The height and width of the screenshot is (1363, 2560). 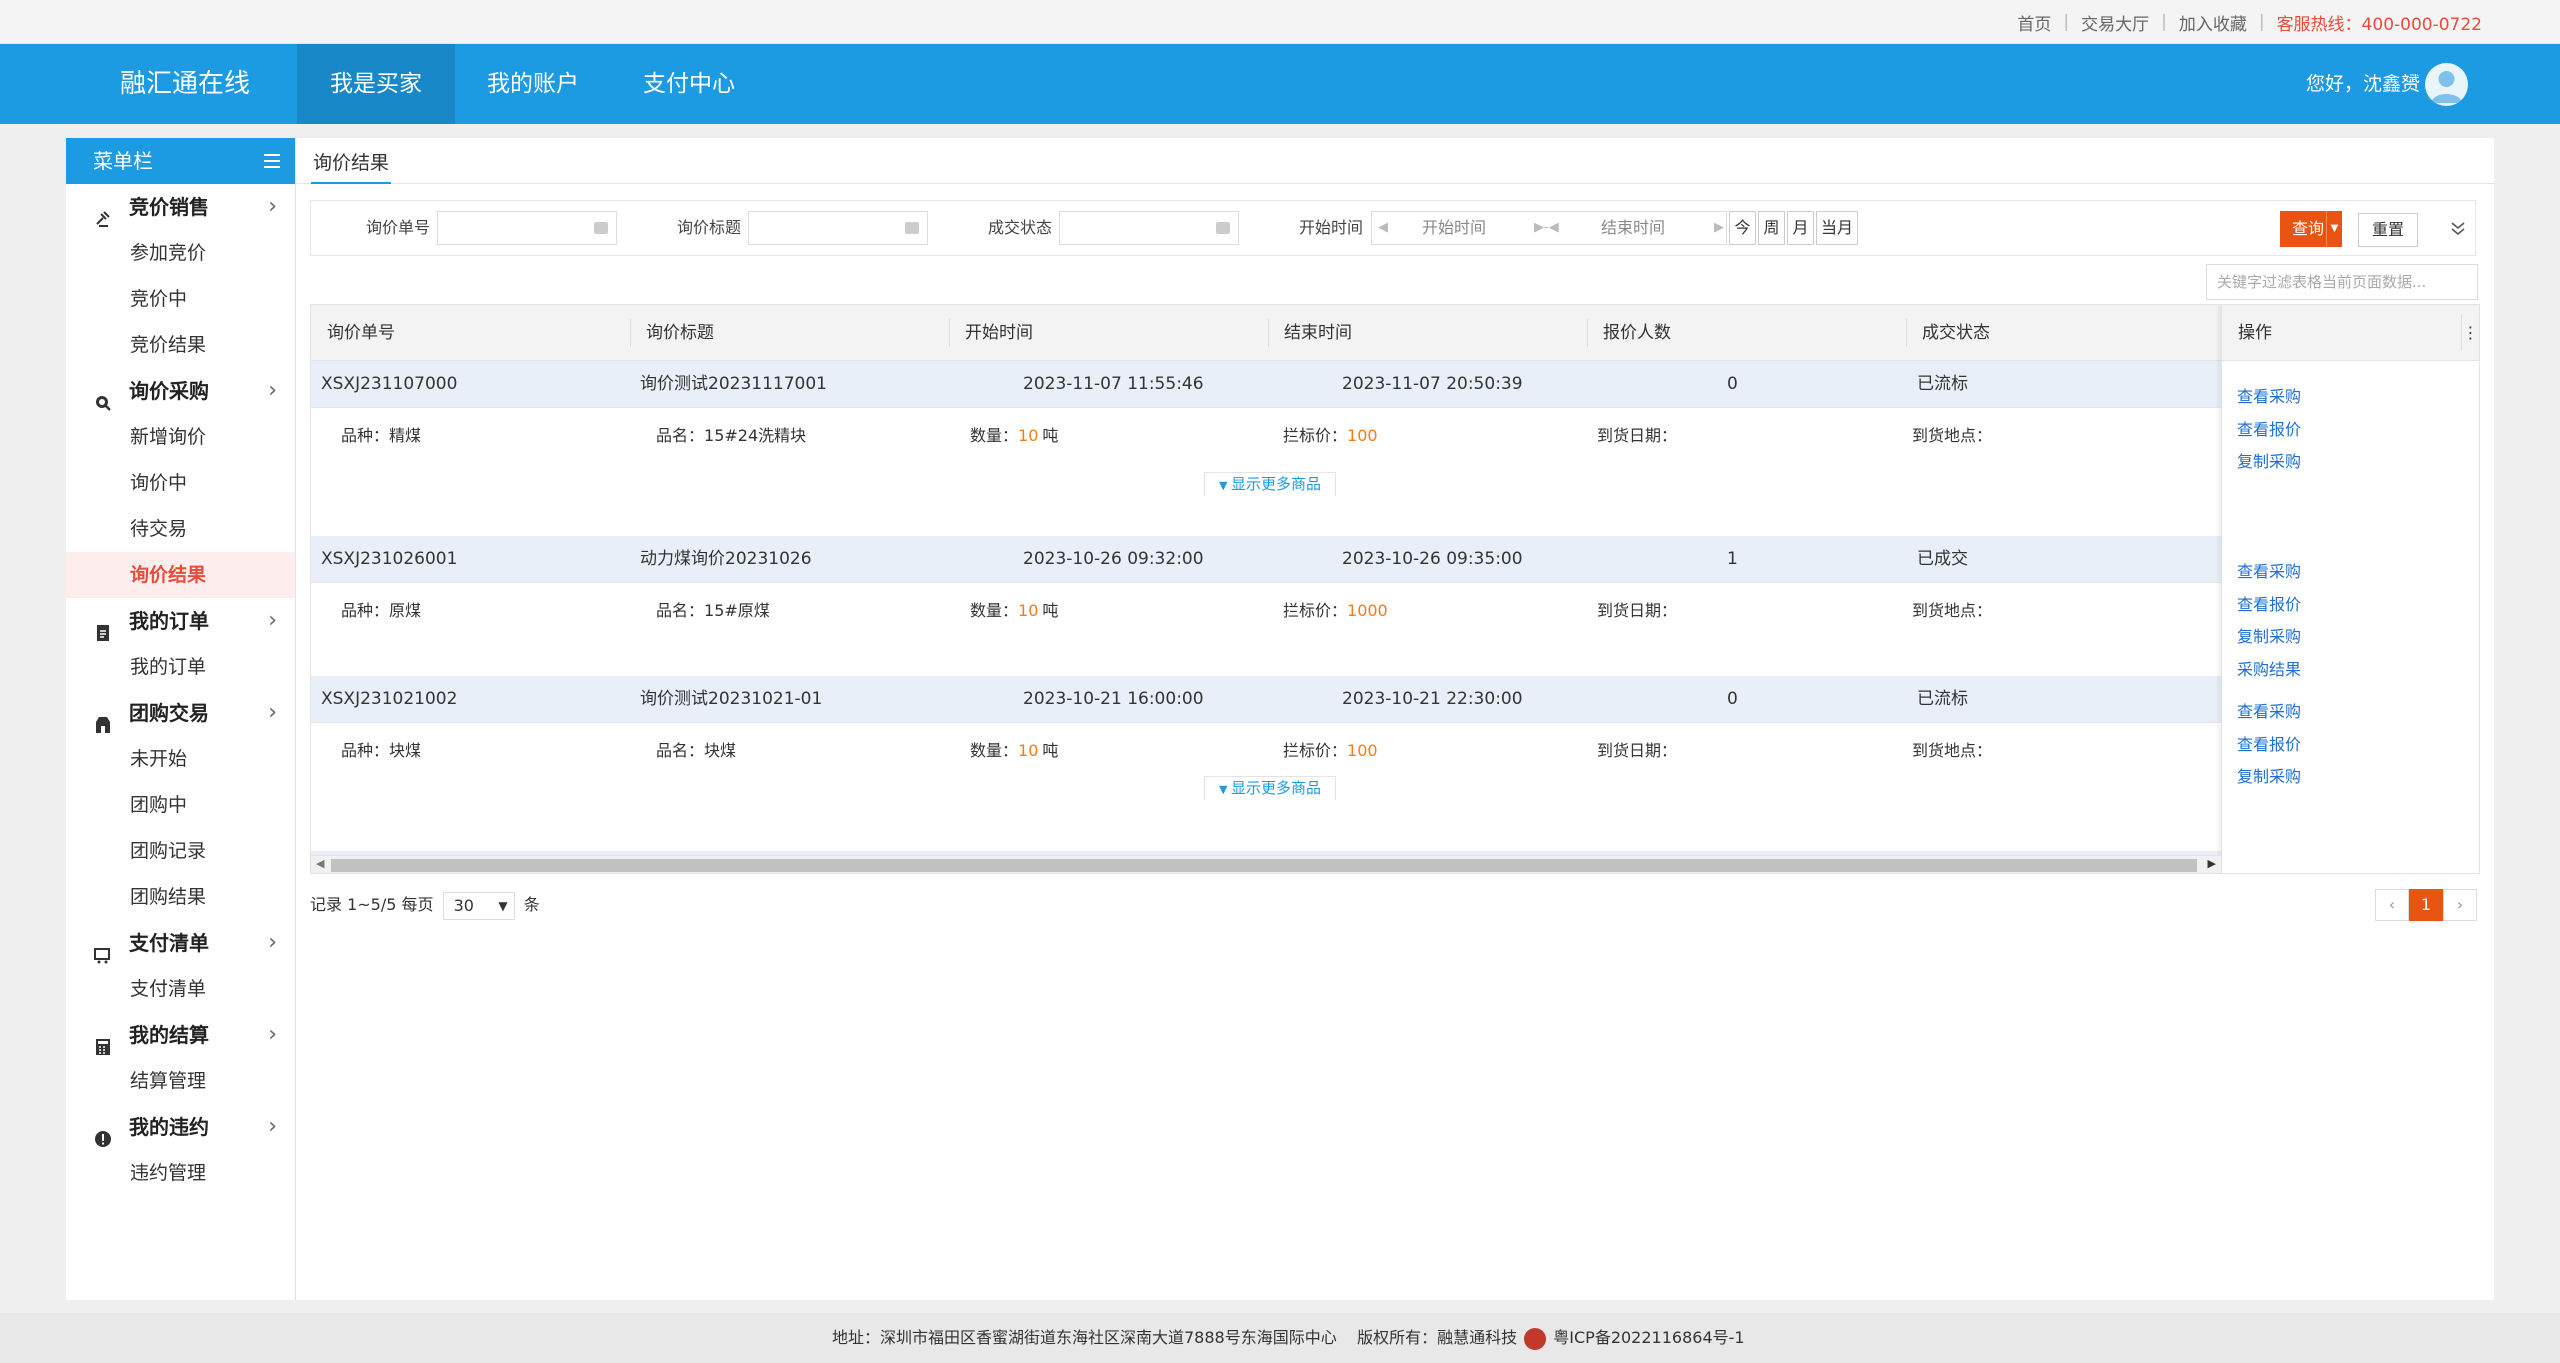 What do you see at coordinates (320, 863) in the screenshot?
I see `scroll-left-icon: ◀` at bounding box center [320, 863].